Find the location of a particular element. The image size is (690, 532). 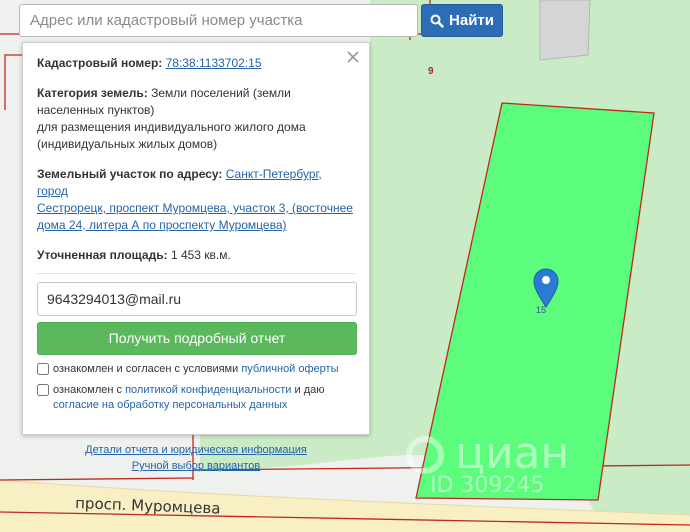

report-details-link: Детали отчета и юридическая информация is located at coordinates (196, 450).